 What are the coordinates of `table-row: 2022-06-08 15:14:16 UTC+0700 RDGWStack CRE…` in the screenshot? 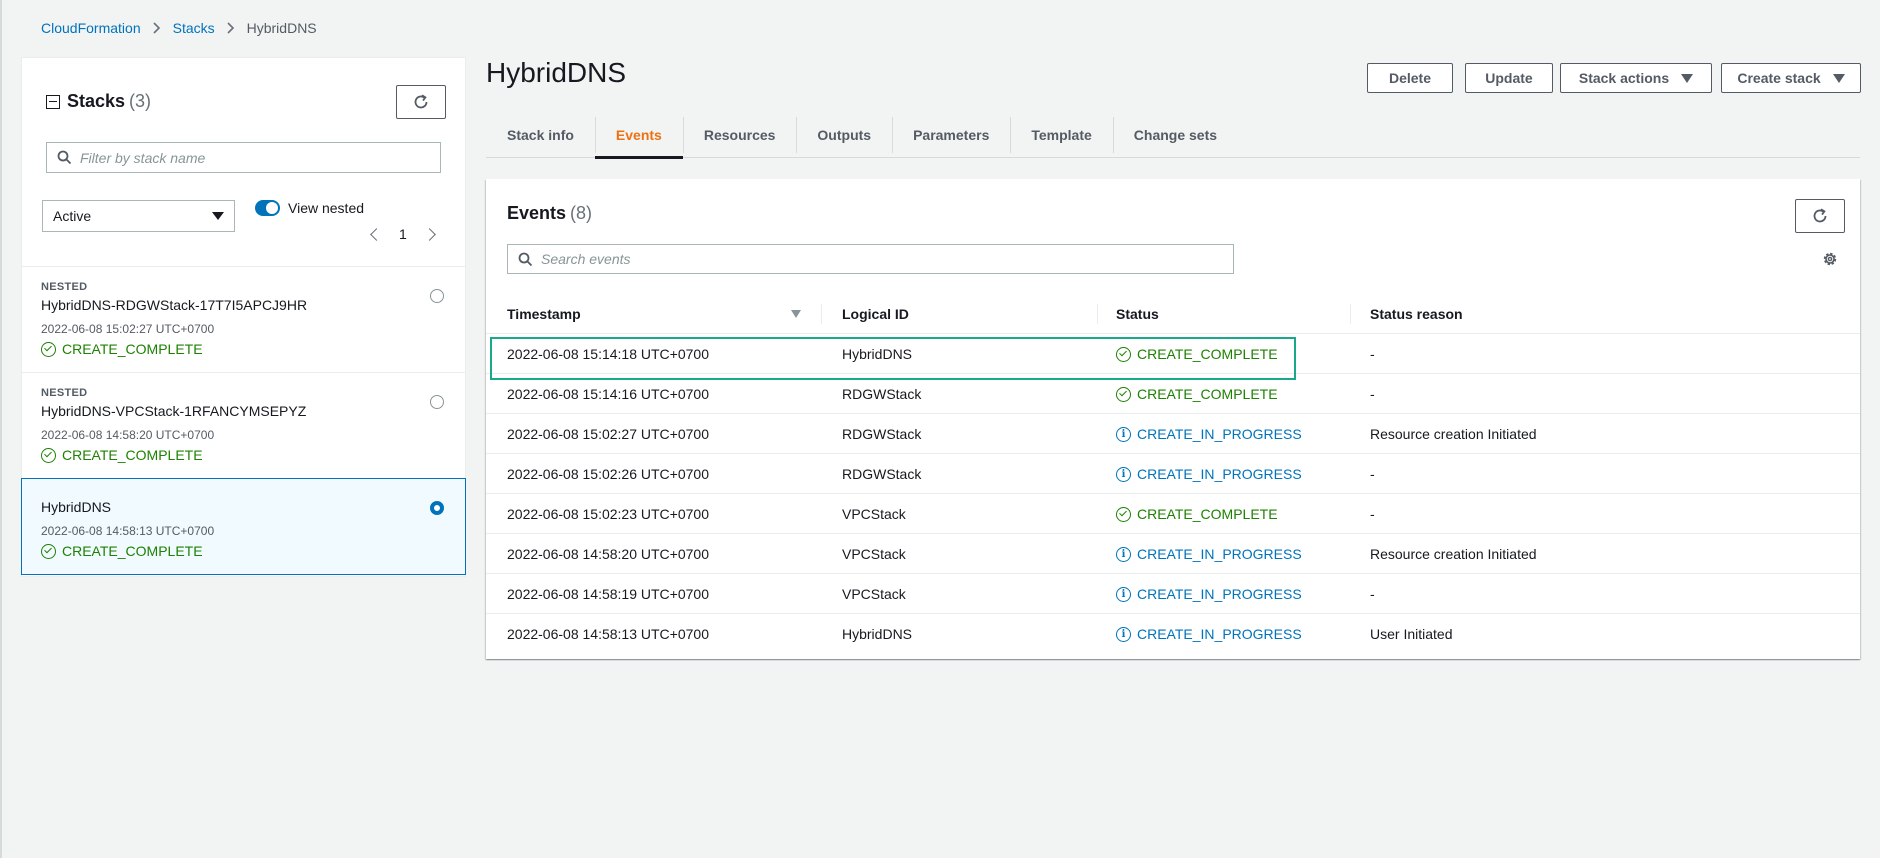 It's located at (1173, 394).